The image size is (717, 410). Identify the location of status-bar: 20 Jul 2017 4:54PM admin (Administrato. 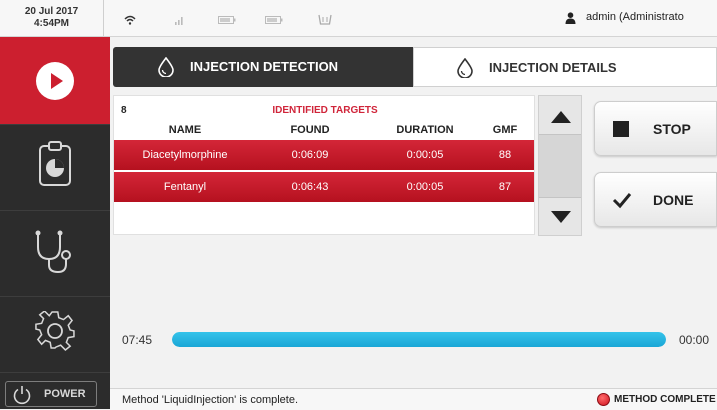
(358, 18).